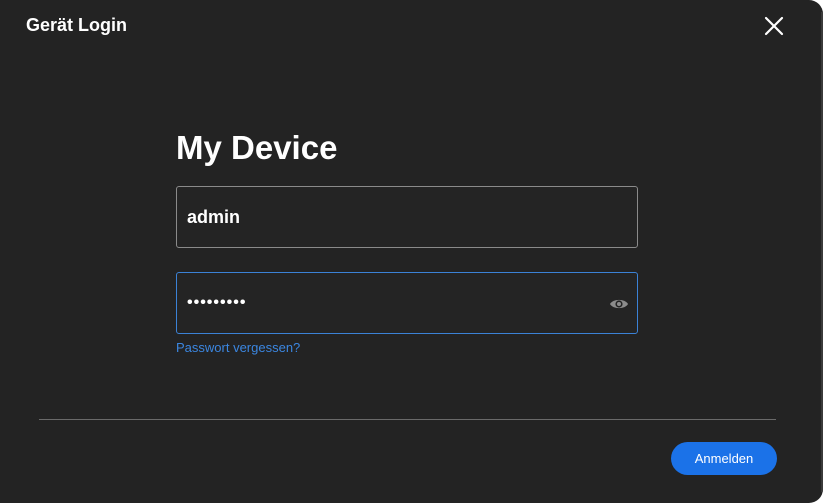 This screenshot has height=503, width=823. I want to click on close-icon, so click(774, 26).